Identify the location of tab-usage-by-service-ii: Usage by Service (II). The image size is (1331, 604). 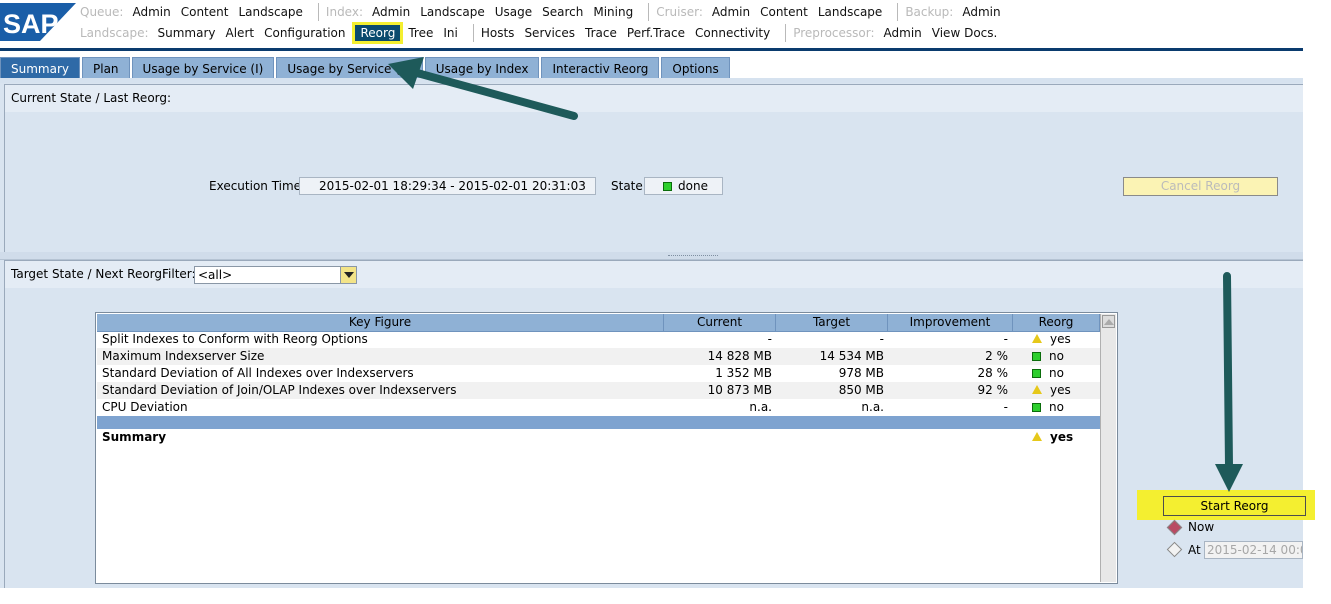
(349, 68).